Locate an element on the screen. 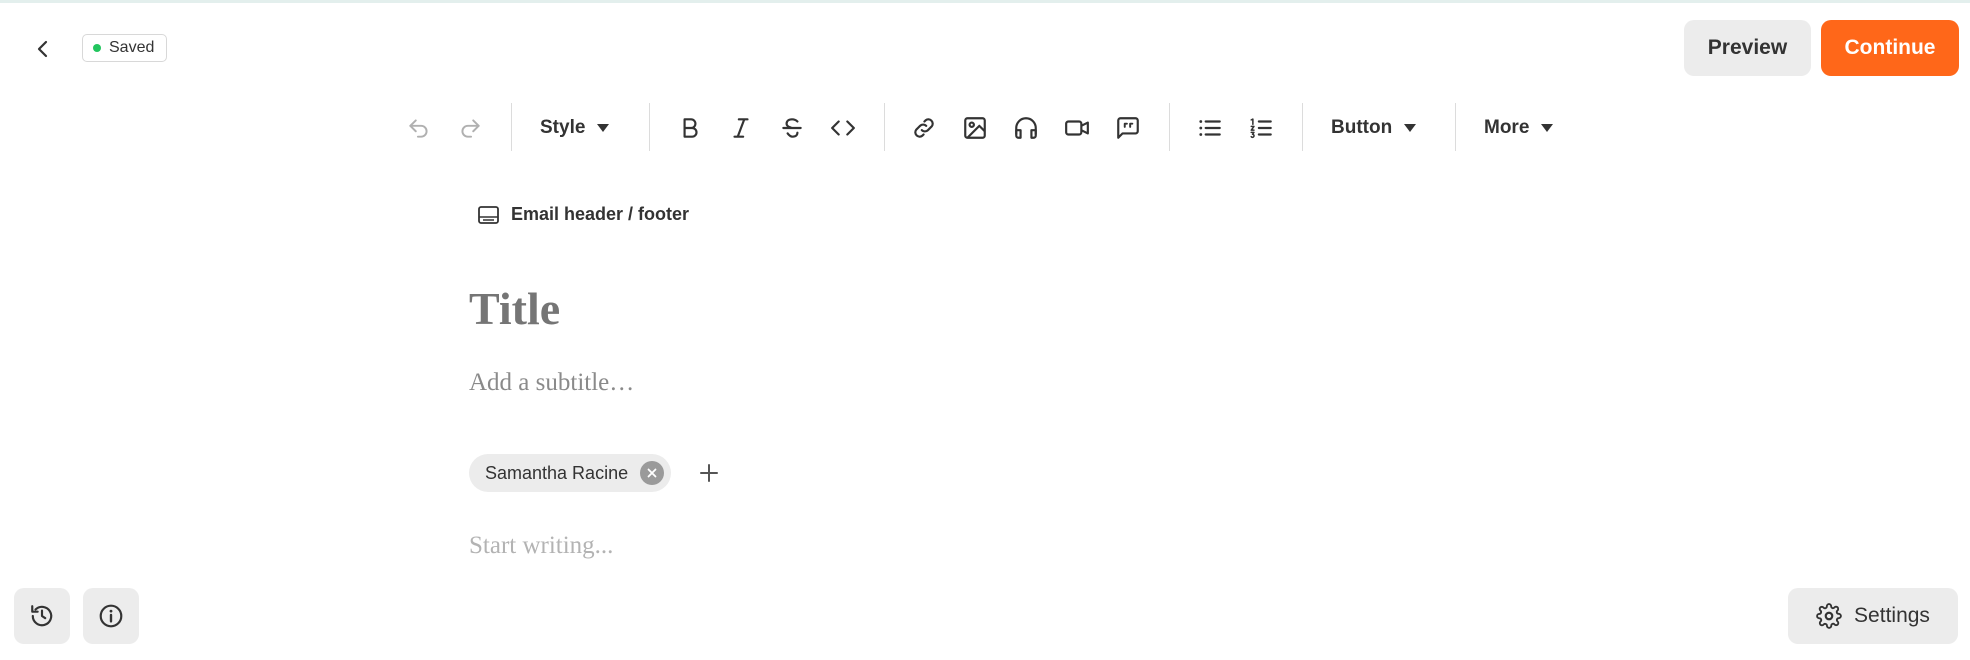 Image resolution: width=1970 pixels, height=660 pixels. audio-button is located at coordinates (1026, 128).